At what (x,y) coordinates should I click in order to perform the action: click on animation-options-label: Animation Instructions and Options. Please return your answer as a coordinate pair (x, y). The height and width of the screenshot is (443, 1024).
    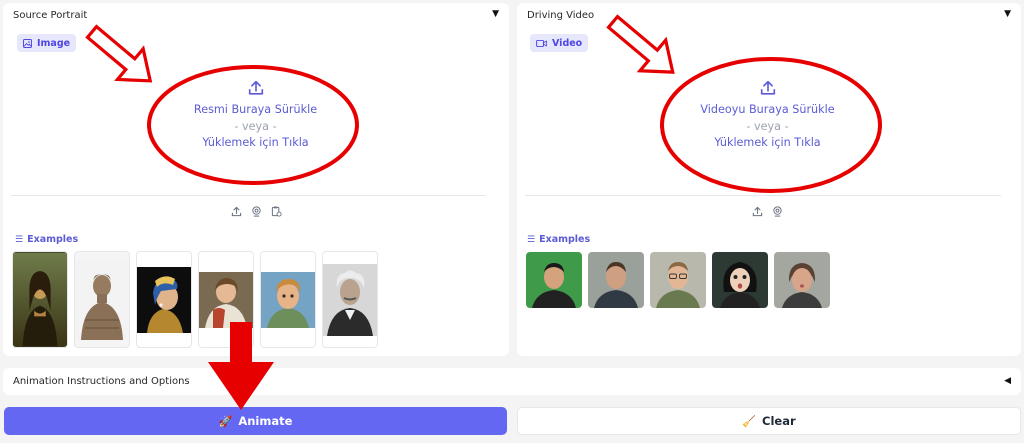
    Looking at the image, I should click on (101, 381).